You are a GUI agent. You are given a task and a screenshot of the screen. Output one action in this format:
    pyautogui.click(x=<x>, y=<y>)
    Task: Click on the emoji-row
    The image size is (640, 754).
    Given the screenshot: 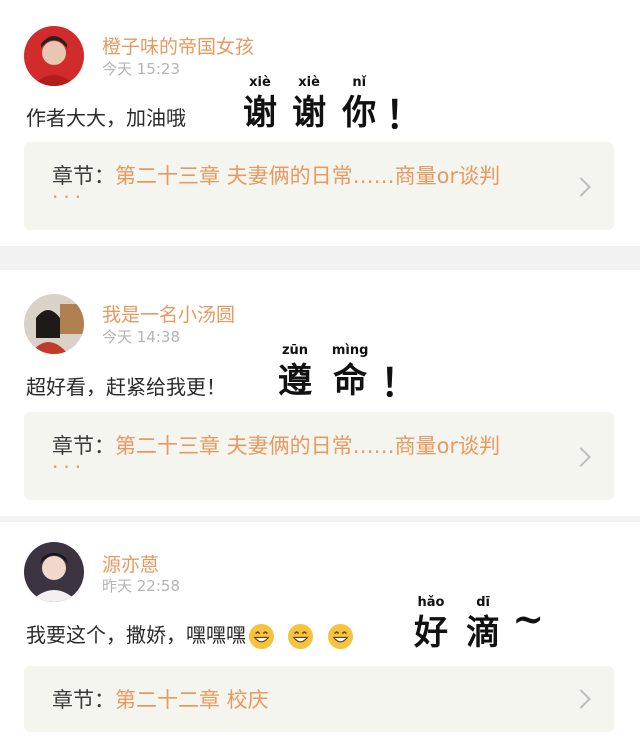 What is the action you would take?
    pyautogui.click(x=304, y=636)
    